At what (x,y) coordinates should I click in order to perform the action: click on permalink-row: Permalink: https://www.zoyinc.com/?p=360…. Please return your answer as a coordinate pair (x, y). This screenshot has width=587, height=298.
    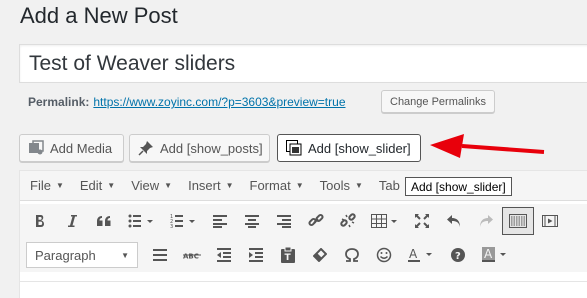
    Looking at the image, I should click on (187, 102).